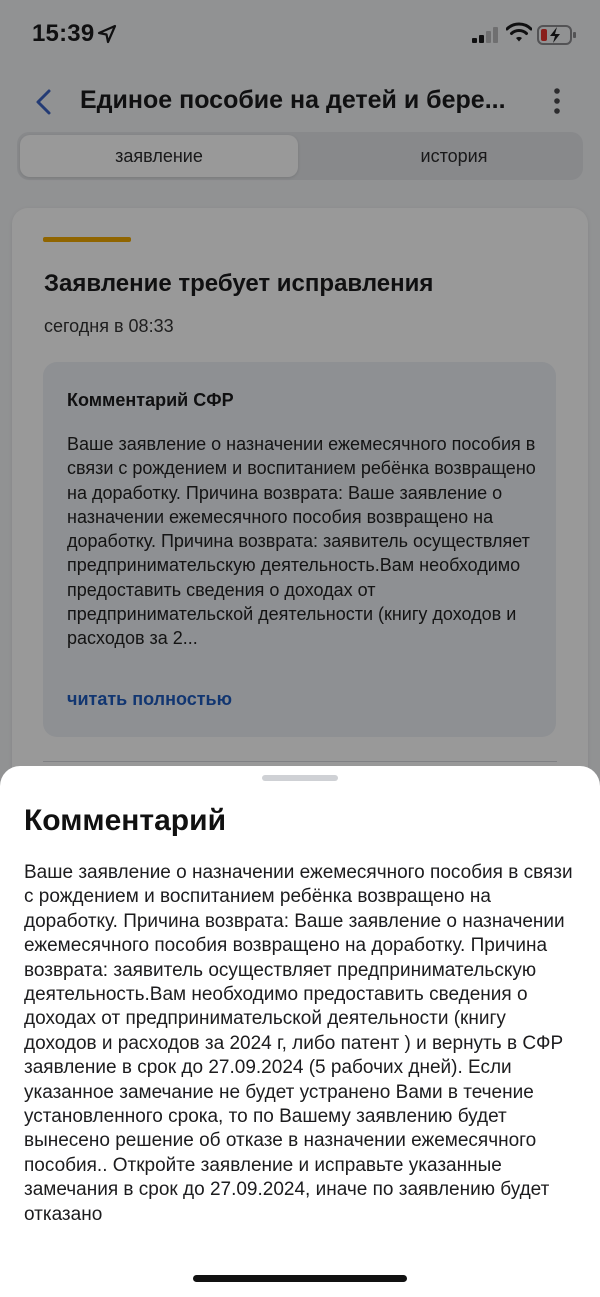 This screenshot has width=600, height=1297. What do you see at coordinates (300, 778) in the screenshot?
I see `sheet-drag-handle` at bounding box center [300, 778].